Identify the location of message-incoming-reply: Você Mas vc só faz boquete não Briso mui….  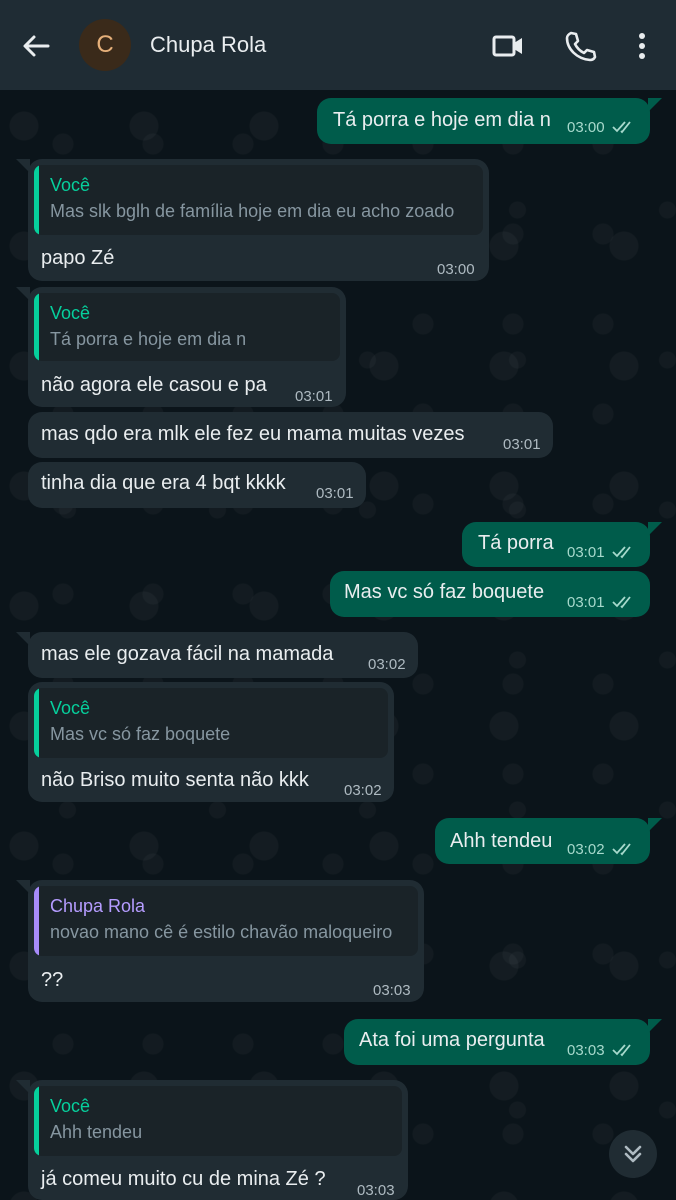
(211, 742).